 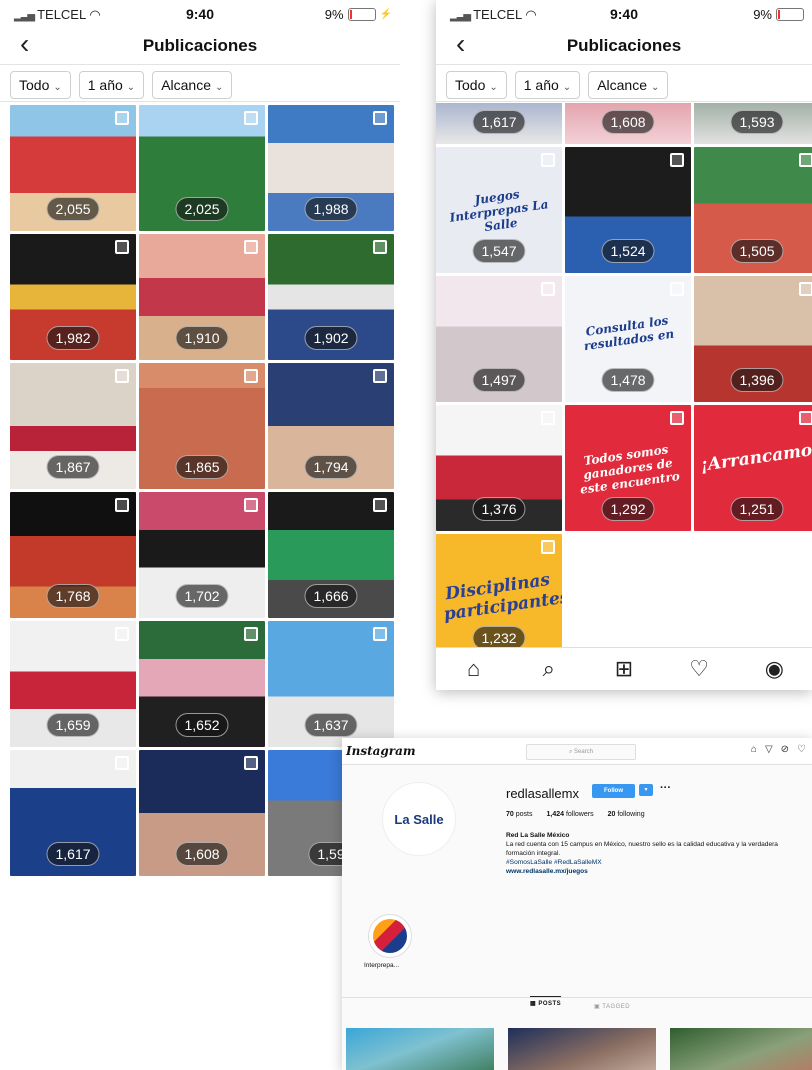 What do you see at coordinates (753, 210) in the screenshot?
I see `post-thumbnail: 1,505` at bounding box center [753, 210].